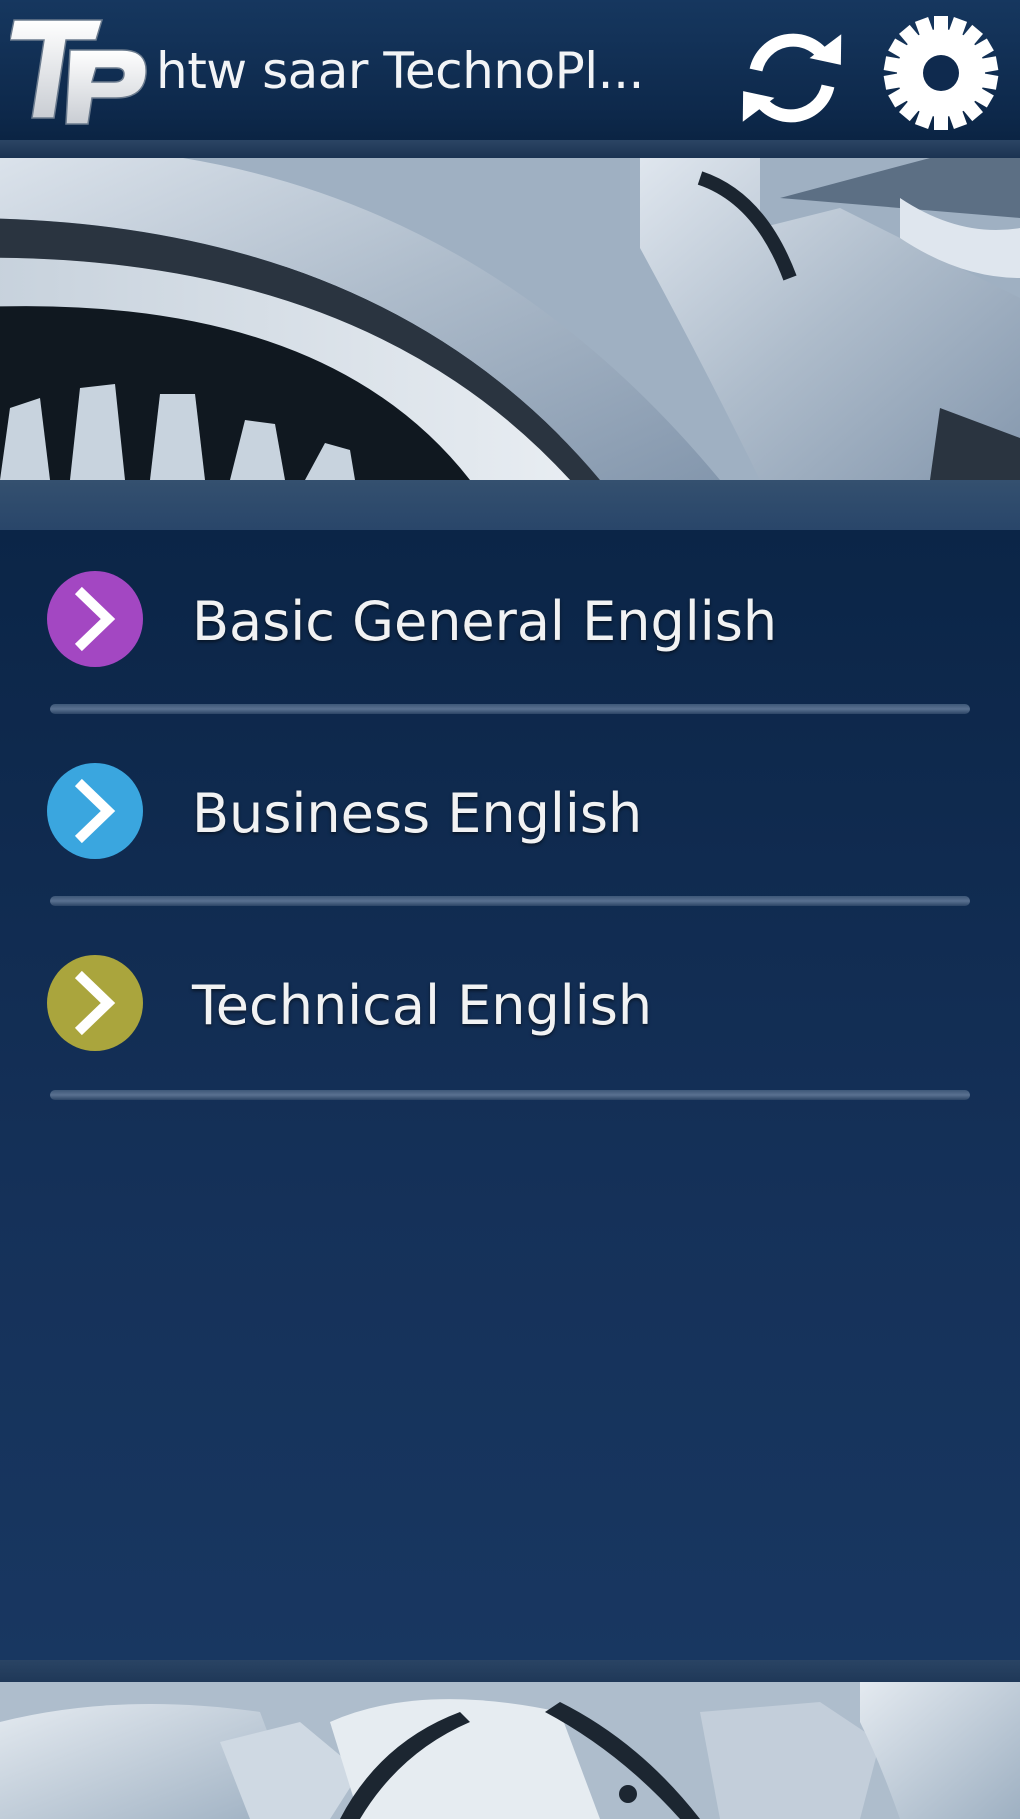  What do you see at coordinates (485, 621) in the screenshot?
I see `list-item-label: Basic General English` at bounding box center [485, 621].